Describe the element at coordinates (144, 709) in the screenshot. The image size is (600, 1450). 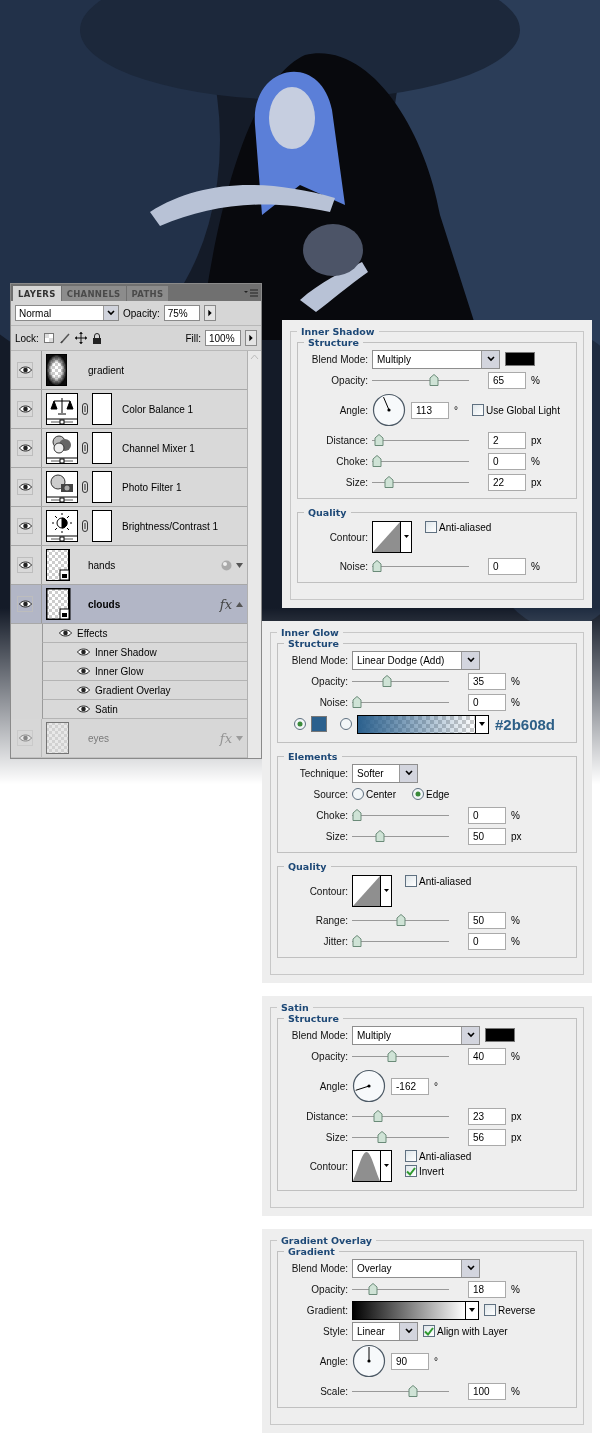
I see `effect-row: Satin` at that location.